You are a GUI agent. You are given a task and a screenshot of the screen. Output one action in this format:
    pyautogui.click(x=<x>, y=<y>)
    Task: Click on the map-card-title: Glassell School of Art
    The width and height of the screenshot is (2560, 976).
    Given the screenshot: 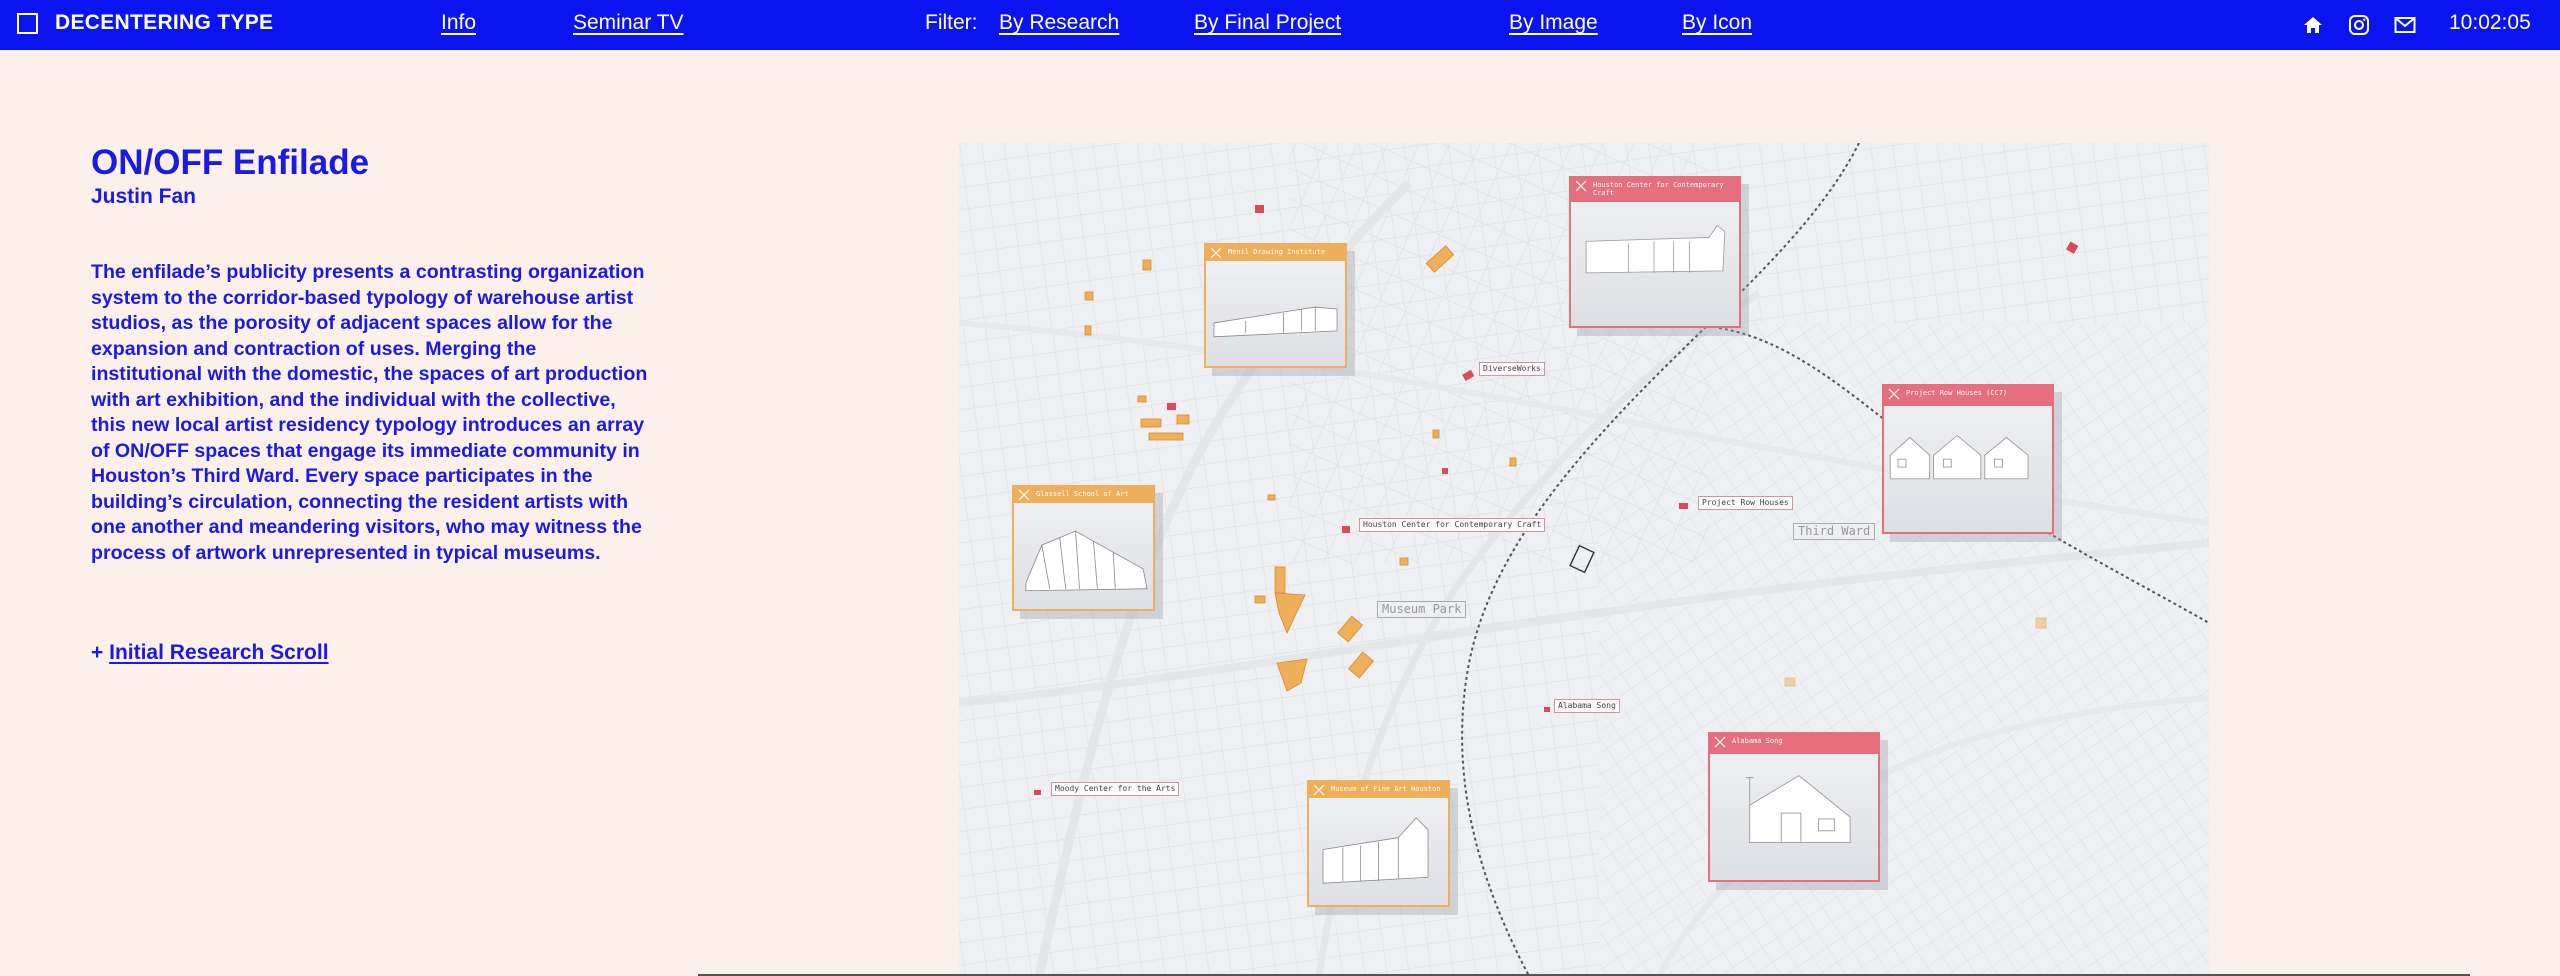 What is the action you would take?
    pyautogui.click(x=1082, y=494)
    